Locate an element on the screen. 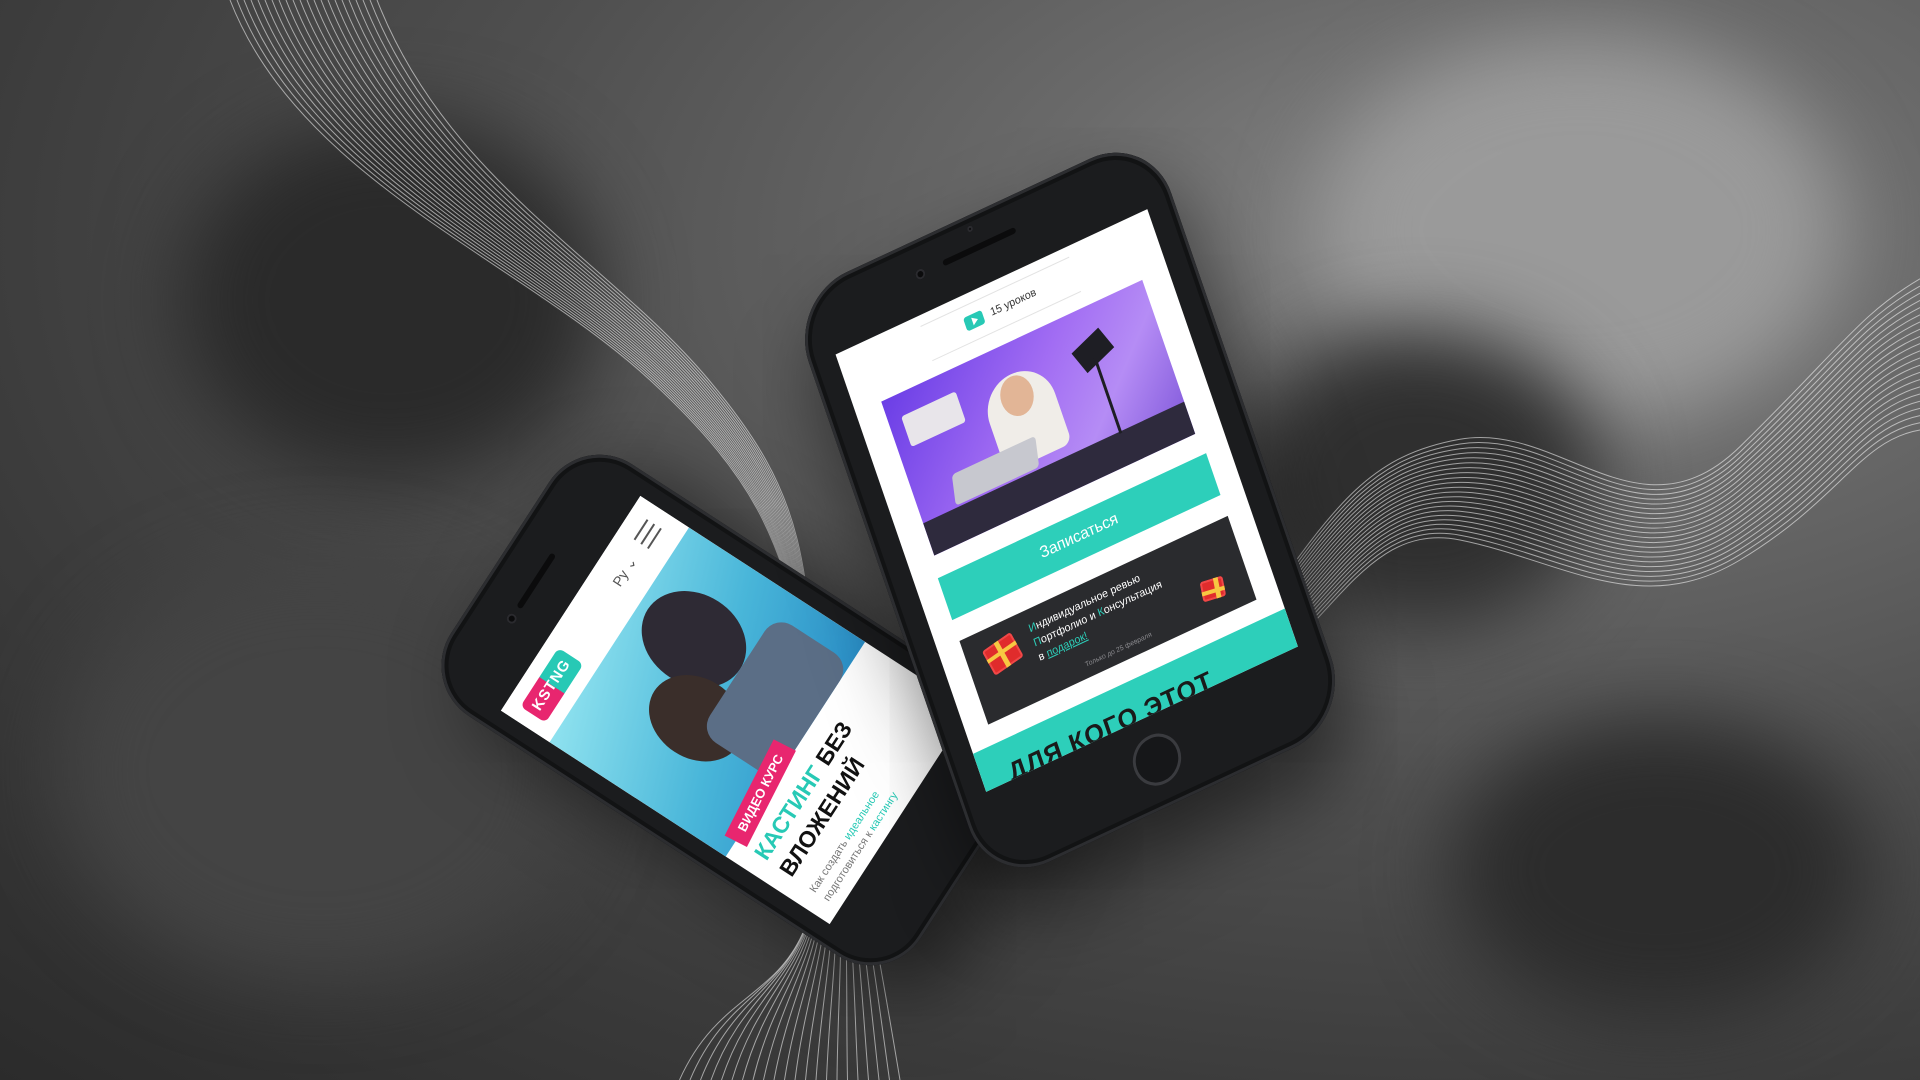 This screenshot has height=1080, width=1920. hamburger-menu-icon is located at coordinates (647, 534).